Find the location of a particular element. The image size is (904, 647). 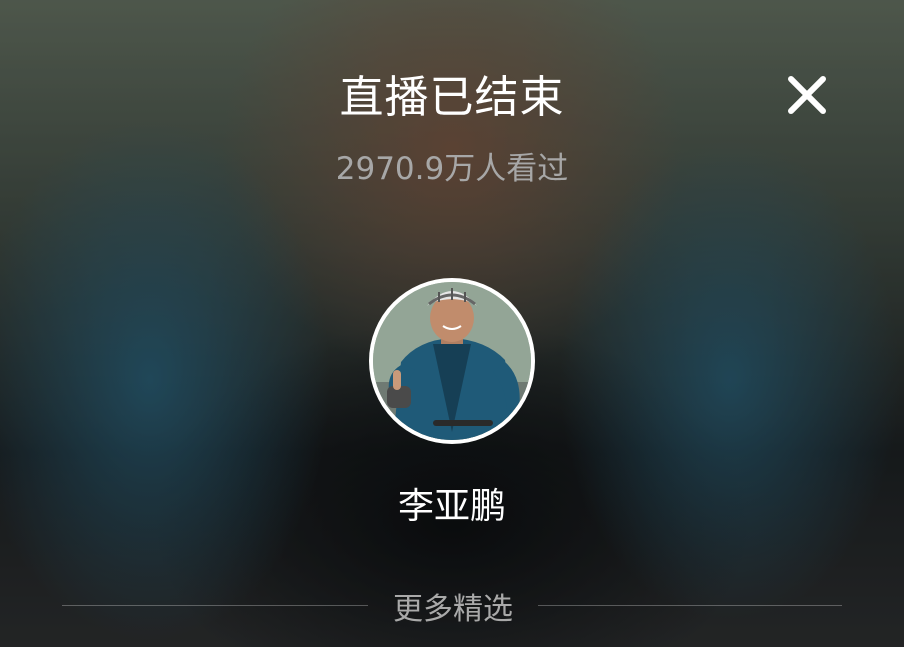

close-button is located at coordinates (807, 95).